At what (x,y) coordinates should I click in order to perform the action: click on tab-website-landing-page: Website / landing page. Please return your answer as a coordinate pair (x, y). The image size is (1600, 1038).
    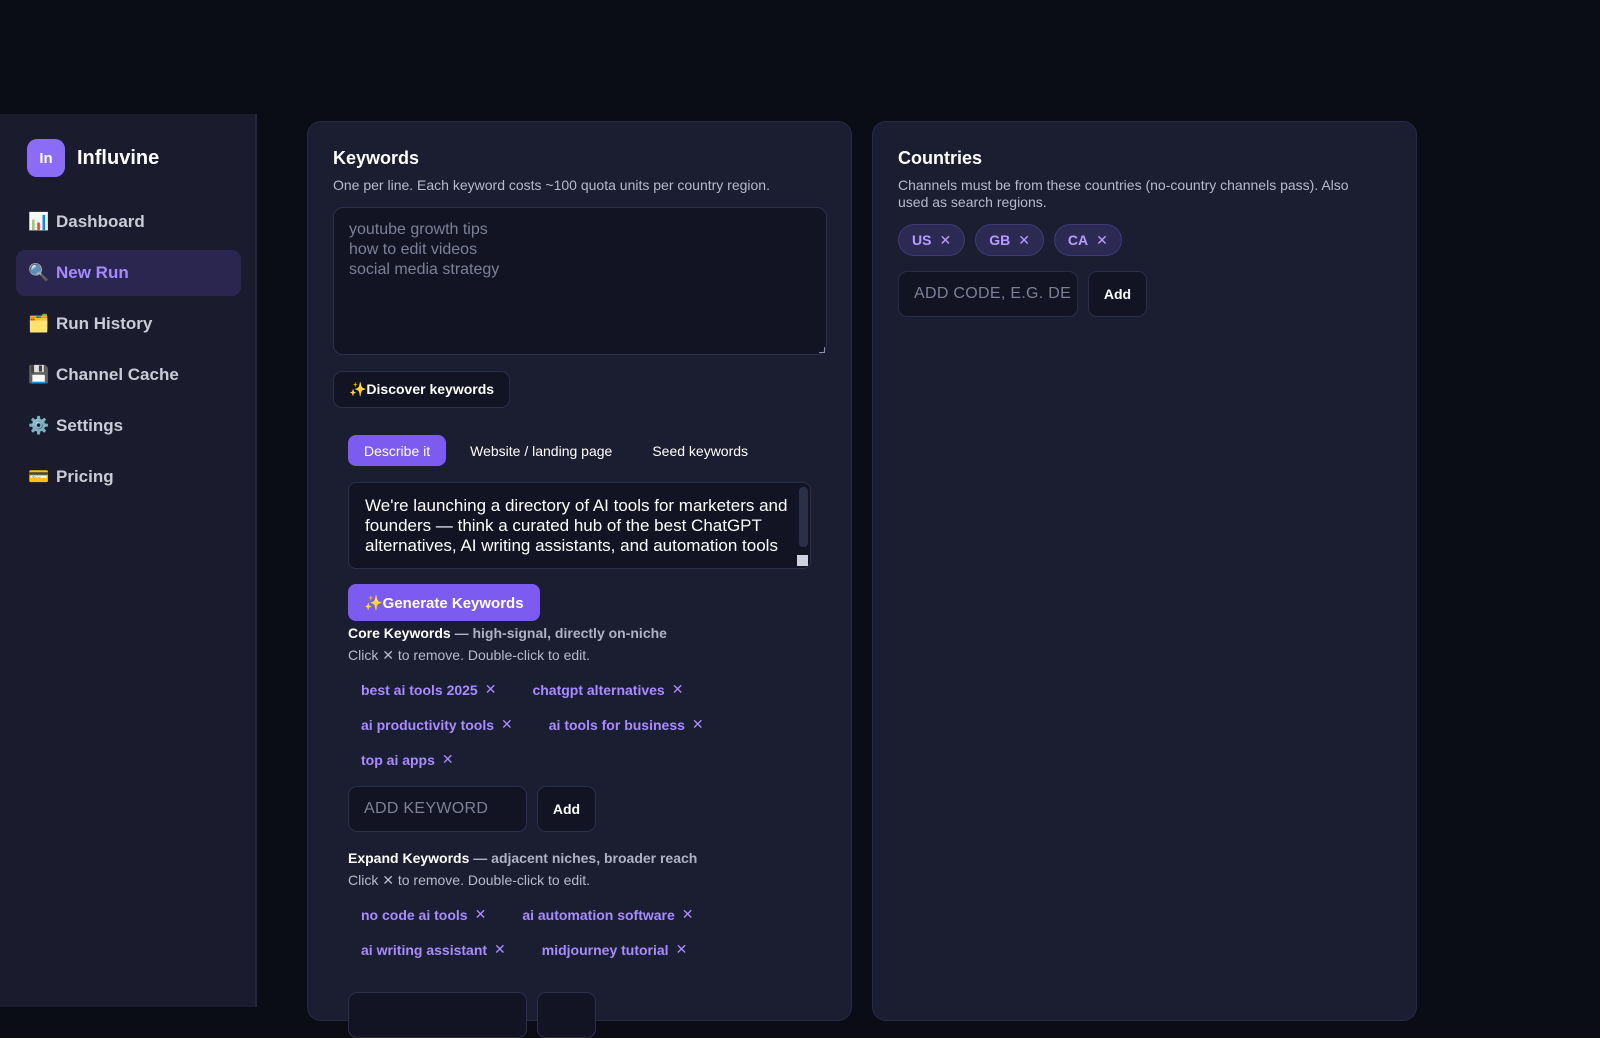
    Looking at the image, I should click on (541, 450).